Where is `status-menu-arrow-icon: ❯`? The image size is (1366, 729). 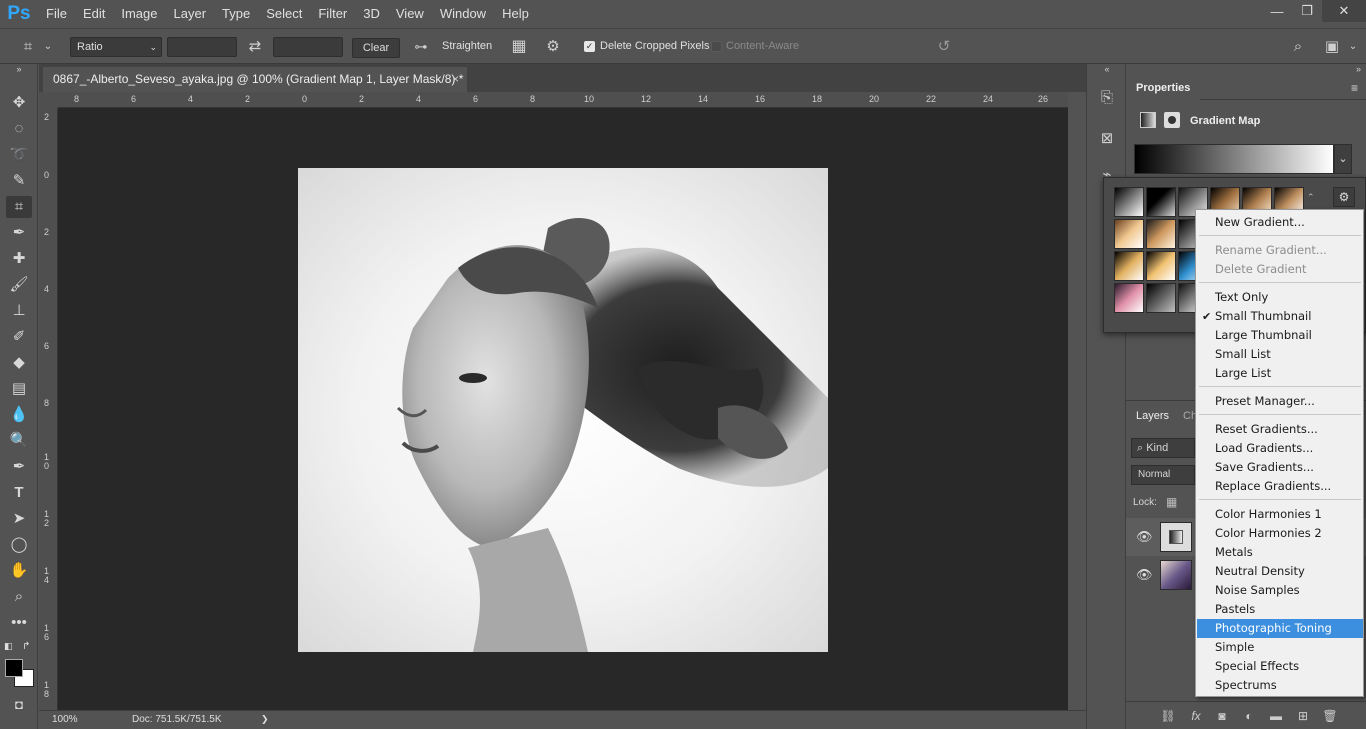
status-menu-arrow-icon: ❯ is located at coordinates (265, 719).